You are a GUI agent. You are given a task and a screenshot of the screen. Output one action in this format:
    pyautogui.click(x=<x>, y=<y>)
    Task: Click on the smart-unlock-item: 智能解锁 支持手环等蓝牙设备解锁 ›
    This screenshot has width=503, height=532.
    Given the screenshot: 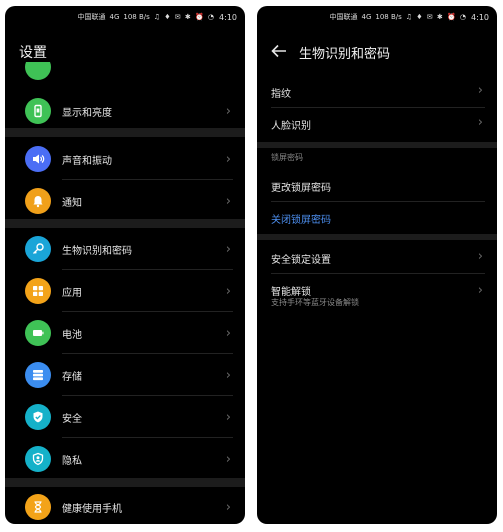 What is the action you would take?
    pyautogui.click(x=377, y=293)
    